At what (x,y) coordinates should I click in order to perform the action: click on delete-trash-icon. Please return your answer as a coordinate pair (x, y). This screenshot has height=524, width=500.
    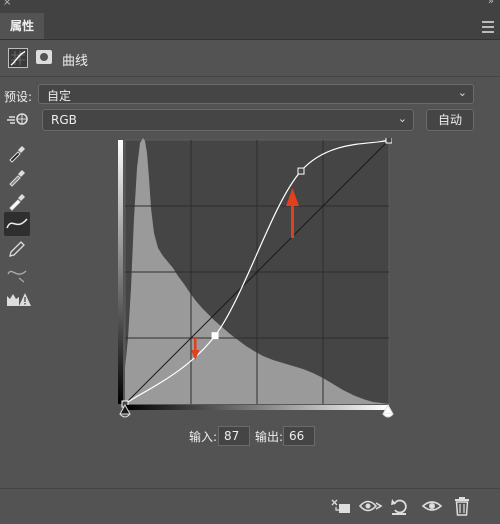
    Looking at the image, I should click on (462, 506).